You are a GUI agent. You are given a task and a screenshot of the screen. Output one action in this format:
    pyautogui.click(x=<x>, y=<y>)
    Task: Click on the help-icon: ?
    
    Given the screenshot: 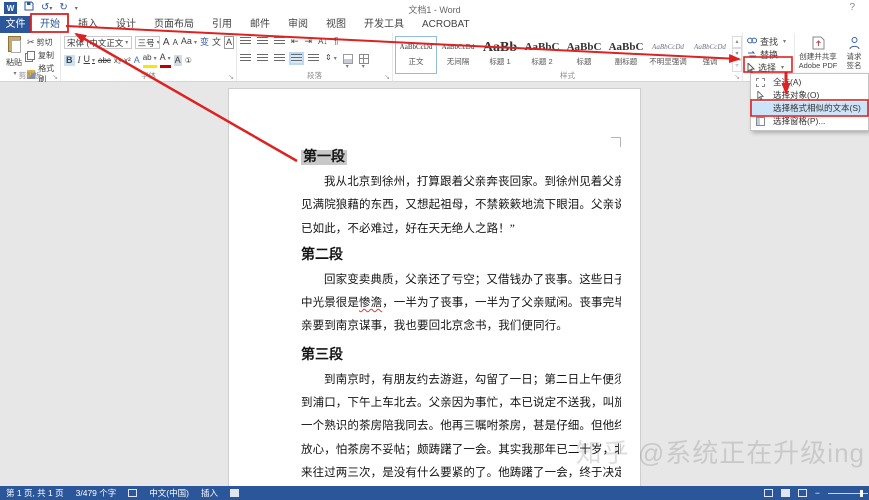 What is the action you would take?
    pyautogui.click(x=852, y=7)
    